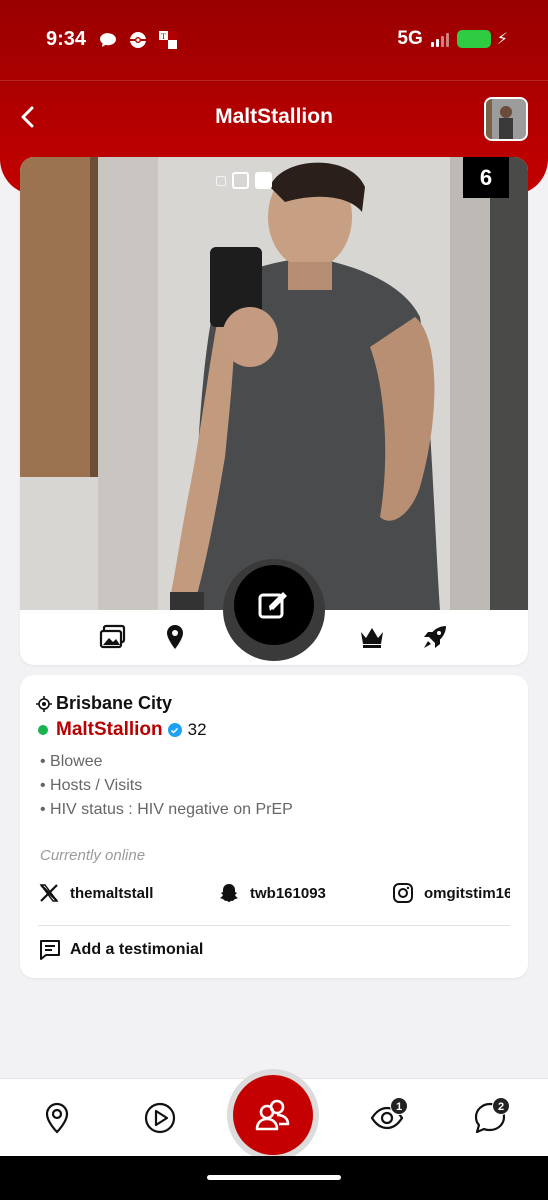 The width and height of the screenshot is (548, 1200). What do you see at coordinates (399, 1106) in the screenshot?
I see `views-badge: 1` at bounding box center [399, 1106].